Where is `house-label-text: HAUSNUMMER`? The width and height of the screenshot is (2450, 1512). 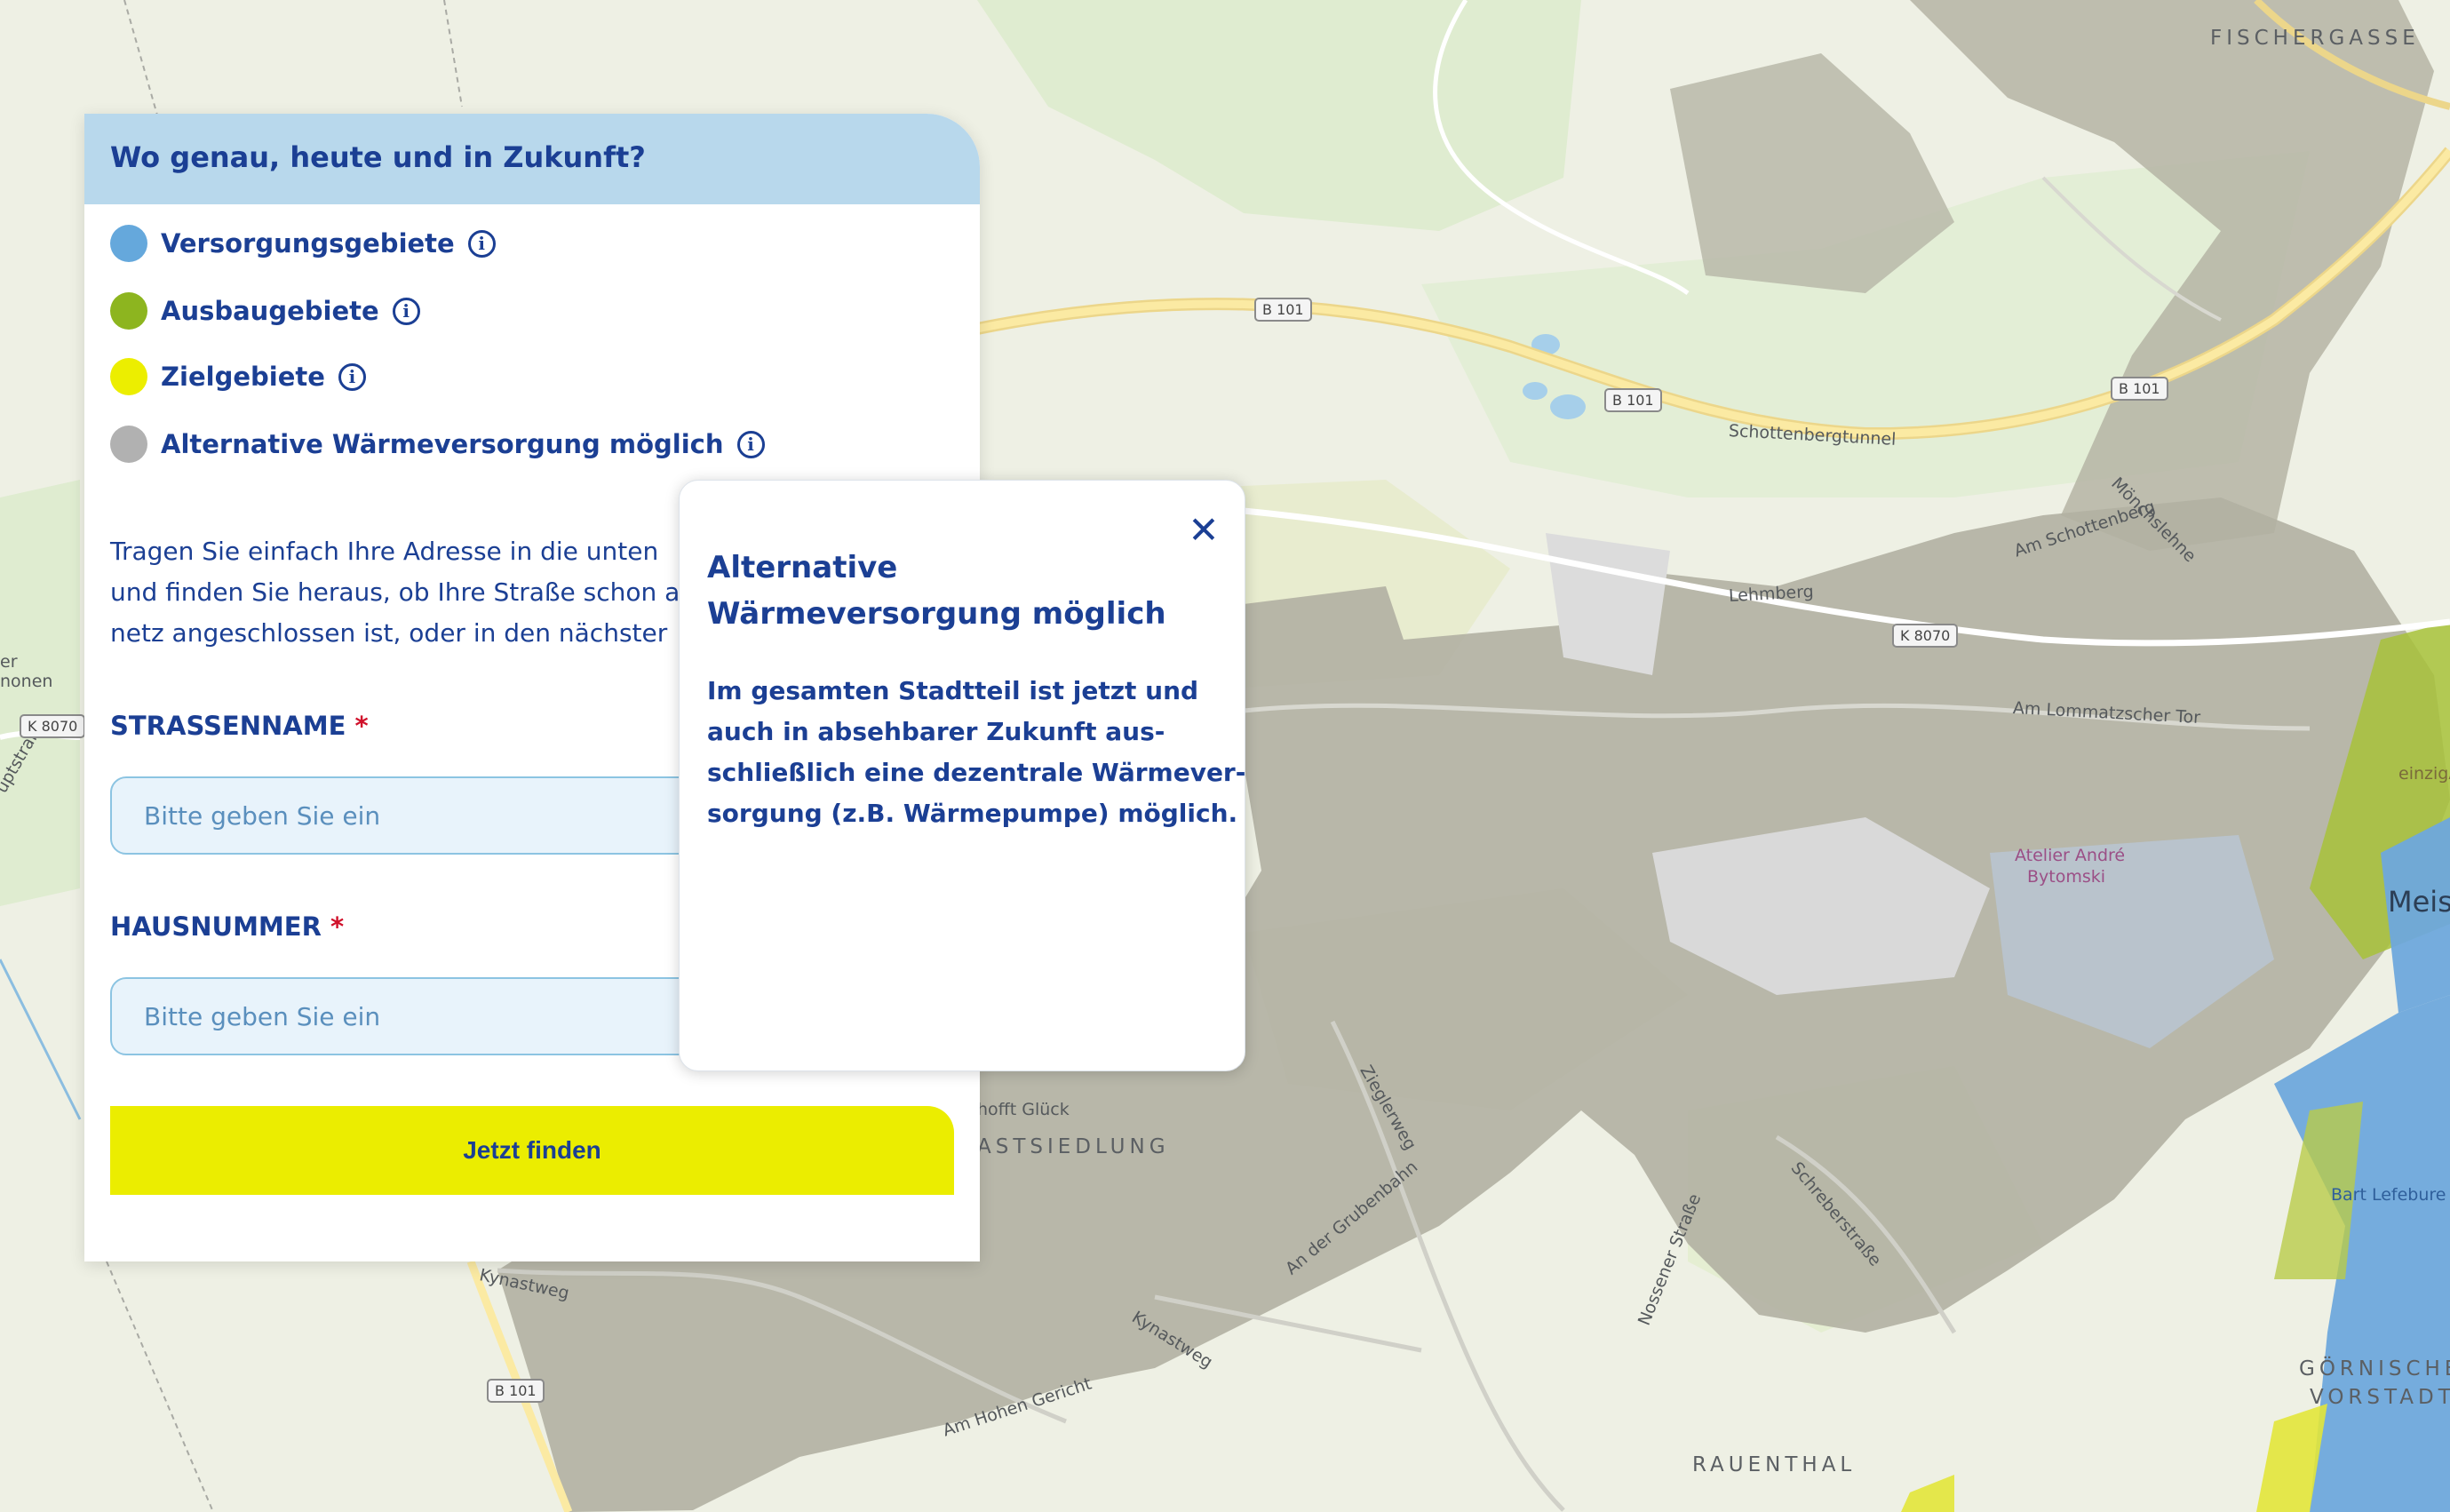
house-label-text: HAUSNUMMER is located at coordinates (216, 926).